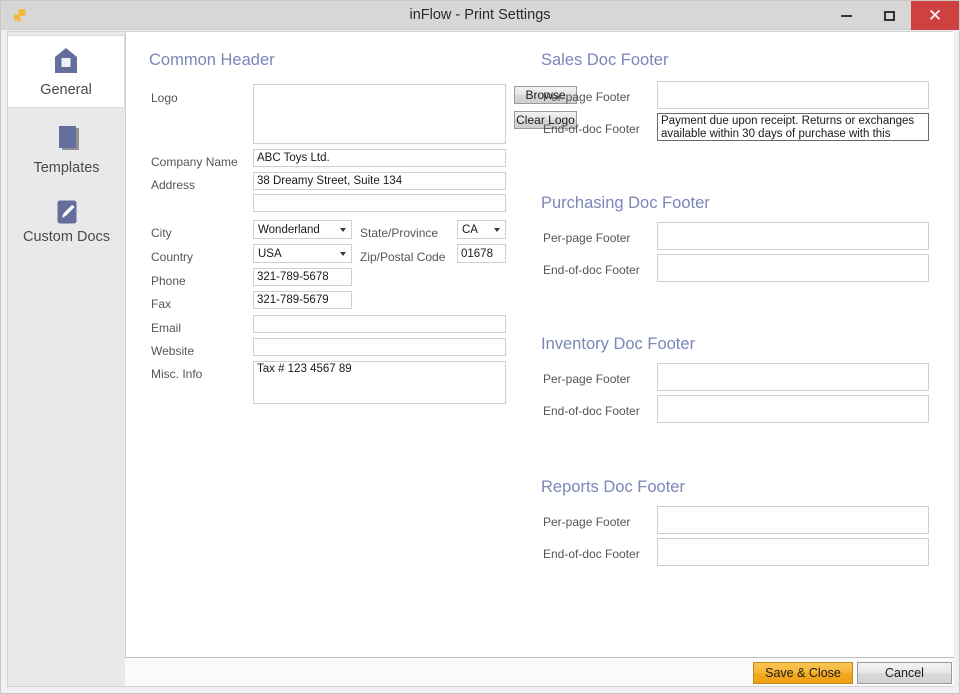 This screenshot has width=960, height=694. I want to click on sidebar-item-custom-docs: Custom Docs, so click(66, 222).